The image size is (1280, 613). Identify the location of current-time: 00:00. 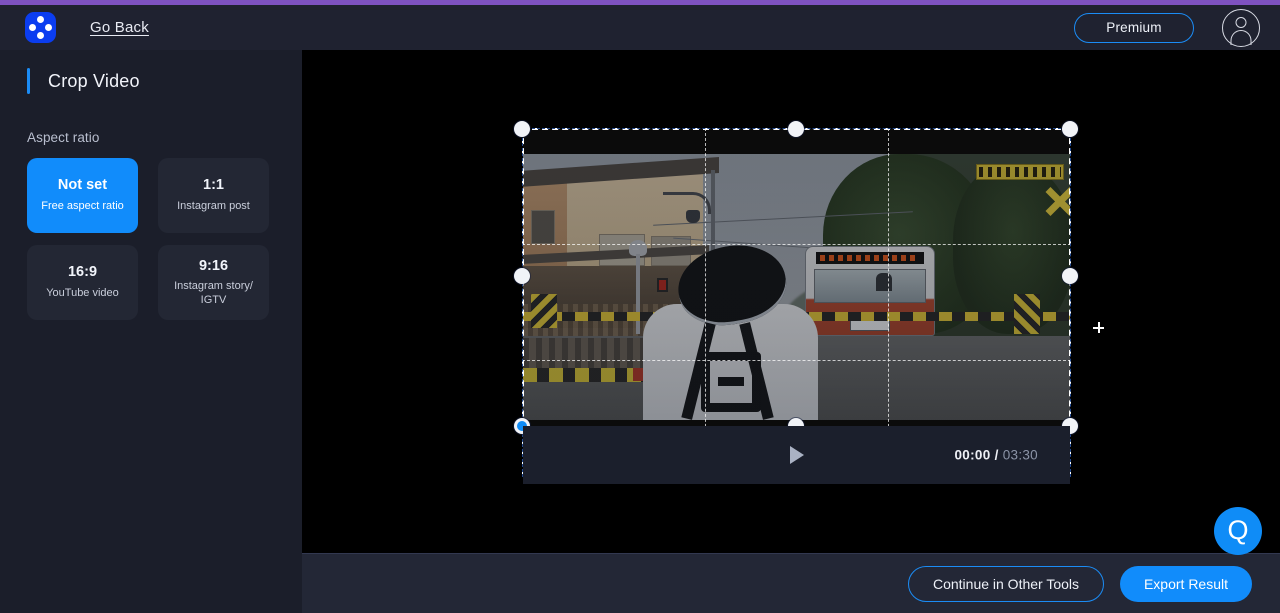
(972, 455).